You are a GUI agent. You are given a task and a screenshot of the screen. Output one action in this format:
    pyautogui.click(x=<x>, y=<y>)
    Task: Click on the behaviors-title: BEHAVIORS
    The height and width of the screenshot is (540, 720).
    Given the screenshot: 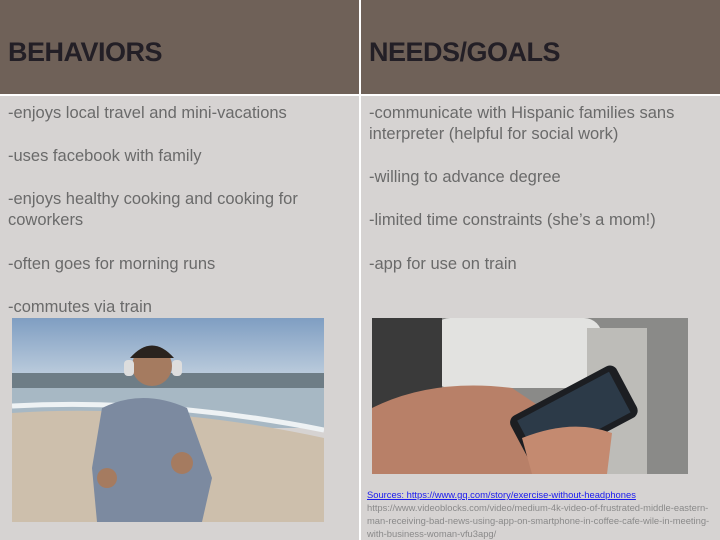 What is the action you would take?
    pyautogui.click(x=85, y=52)
    